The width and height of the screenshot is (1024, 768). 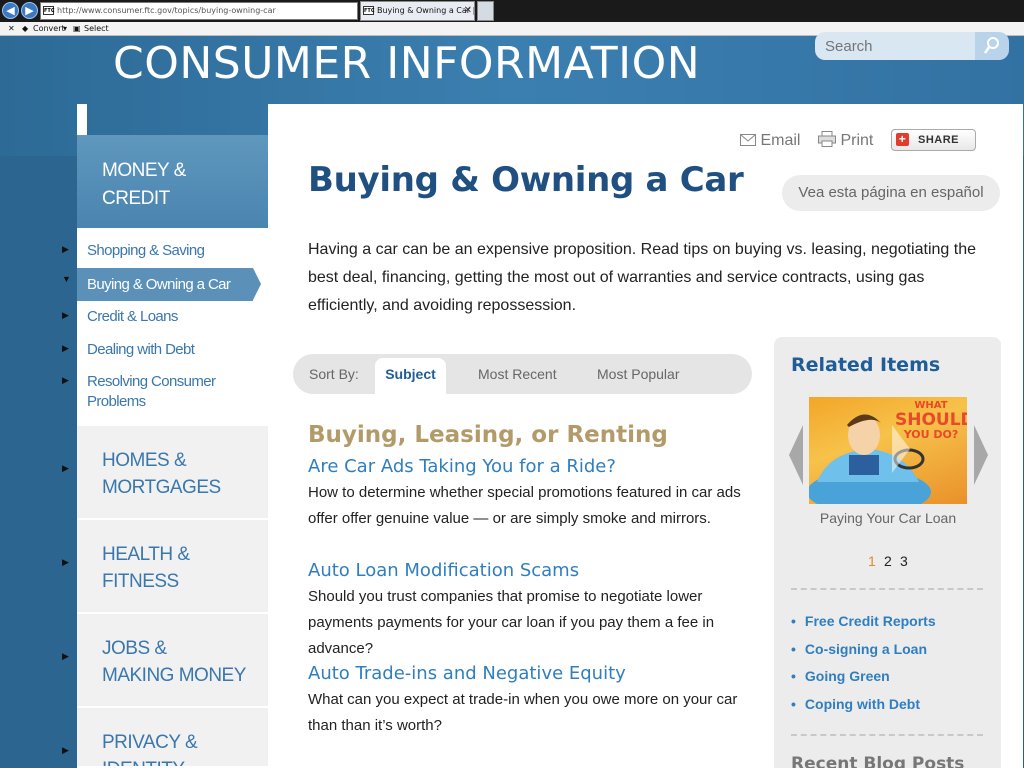 I want to click on category-label: JOBS &, so click(x=134, y=648).